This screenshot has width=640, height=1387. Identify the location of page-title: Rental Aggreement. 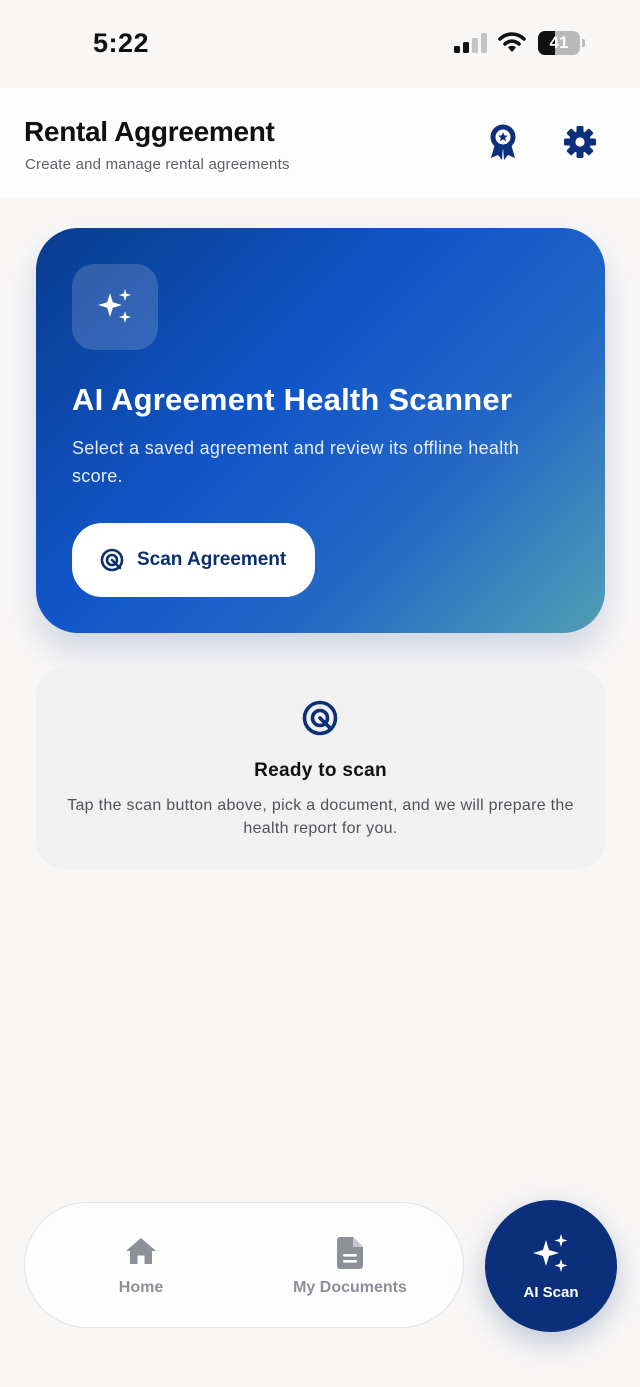
(149, 131).